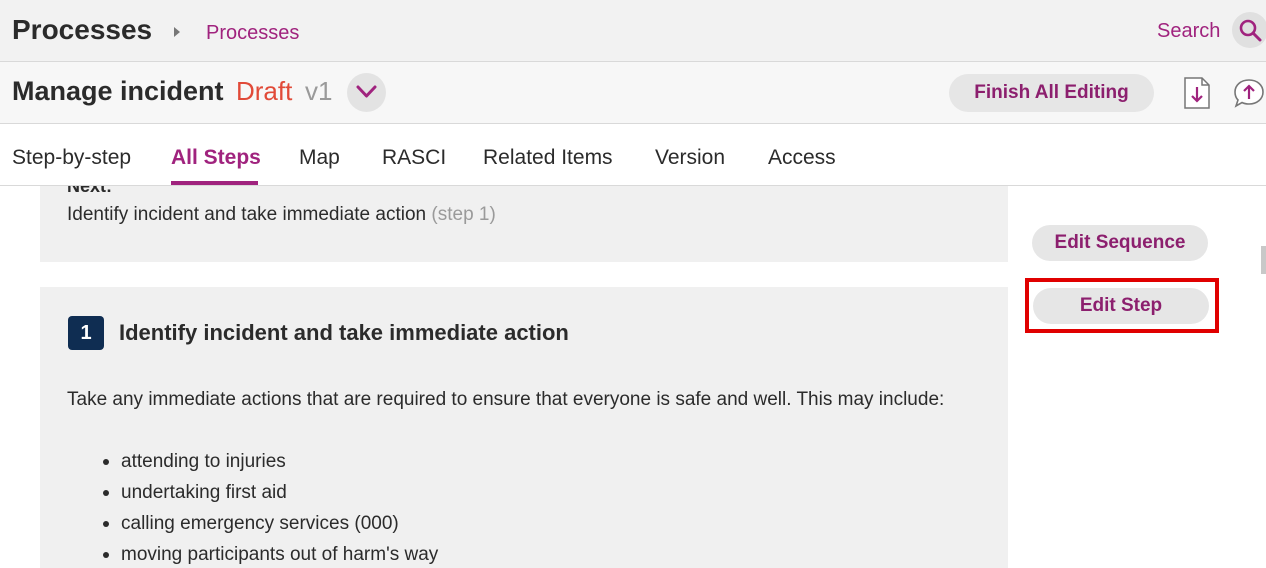 This screenshot has height=568, width=1266. What do you see at coordinates (802, 158) in the screenshot?
I see `tab-access: Access` at bounding box center [802, 158].